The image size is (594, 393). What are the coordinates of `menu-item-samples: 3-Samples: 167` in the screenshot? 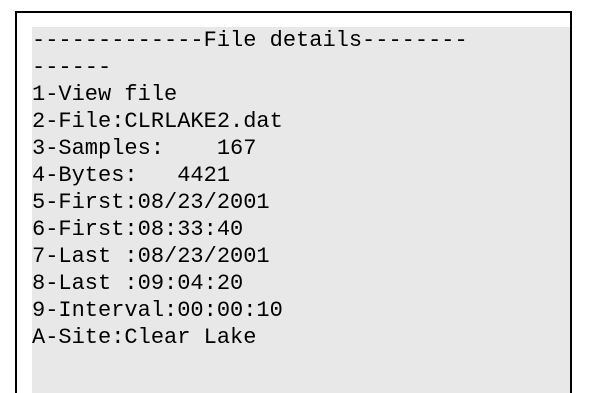 It's located at (301, 148).